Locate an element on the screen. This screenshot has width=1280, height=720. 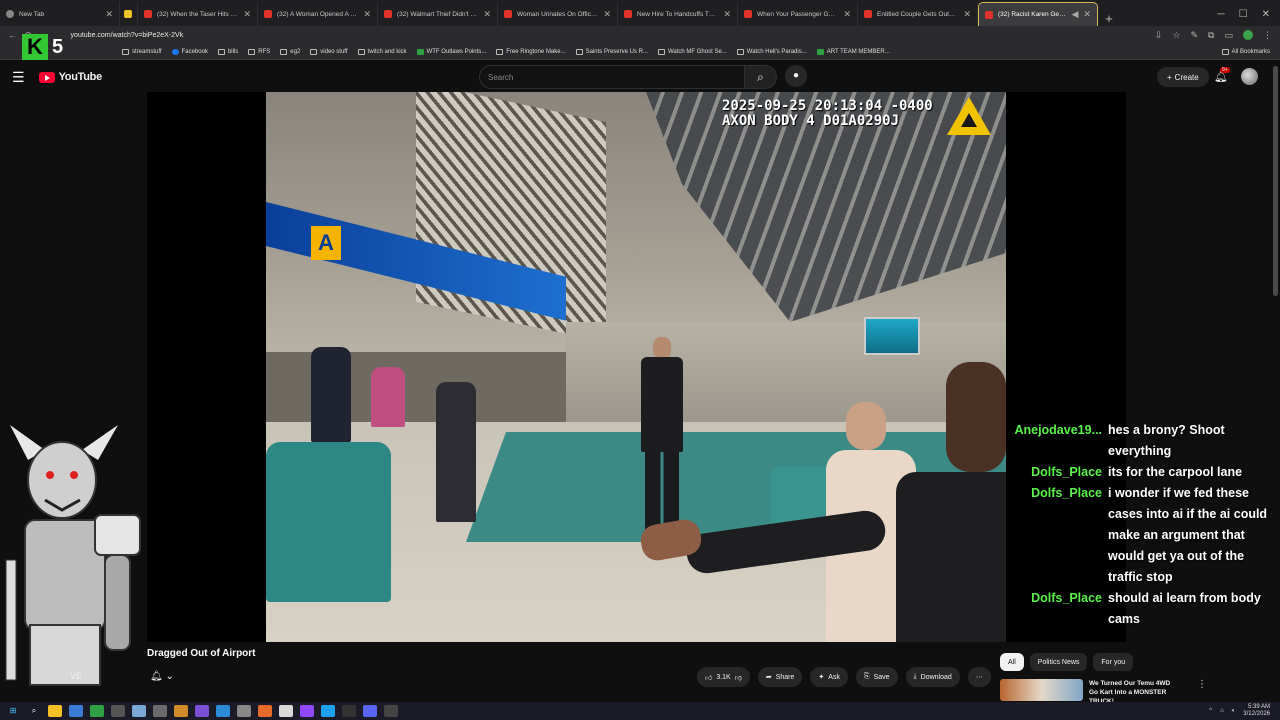
maximize-icon: ☐ is located at coordinates (1243, 14).